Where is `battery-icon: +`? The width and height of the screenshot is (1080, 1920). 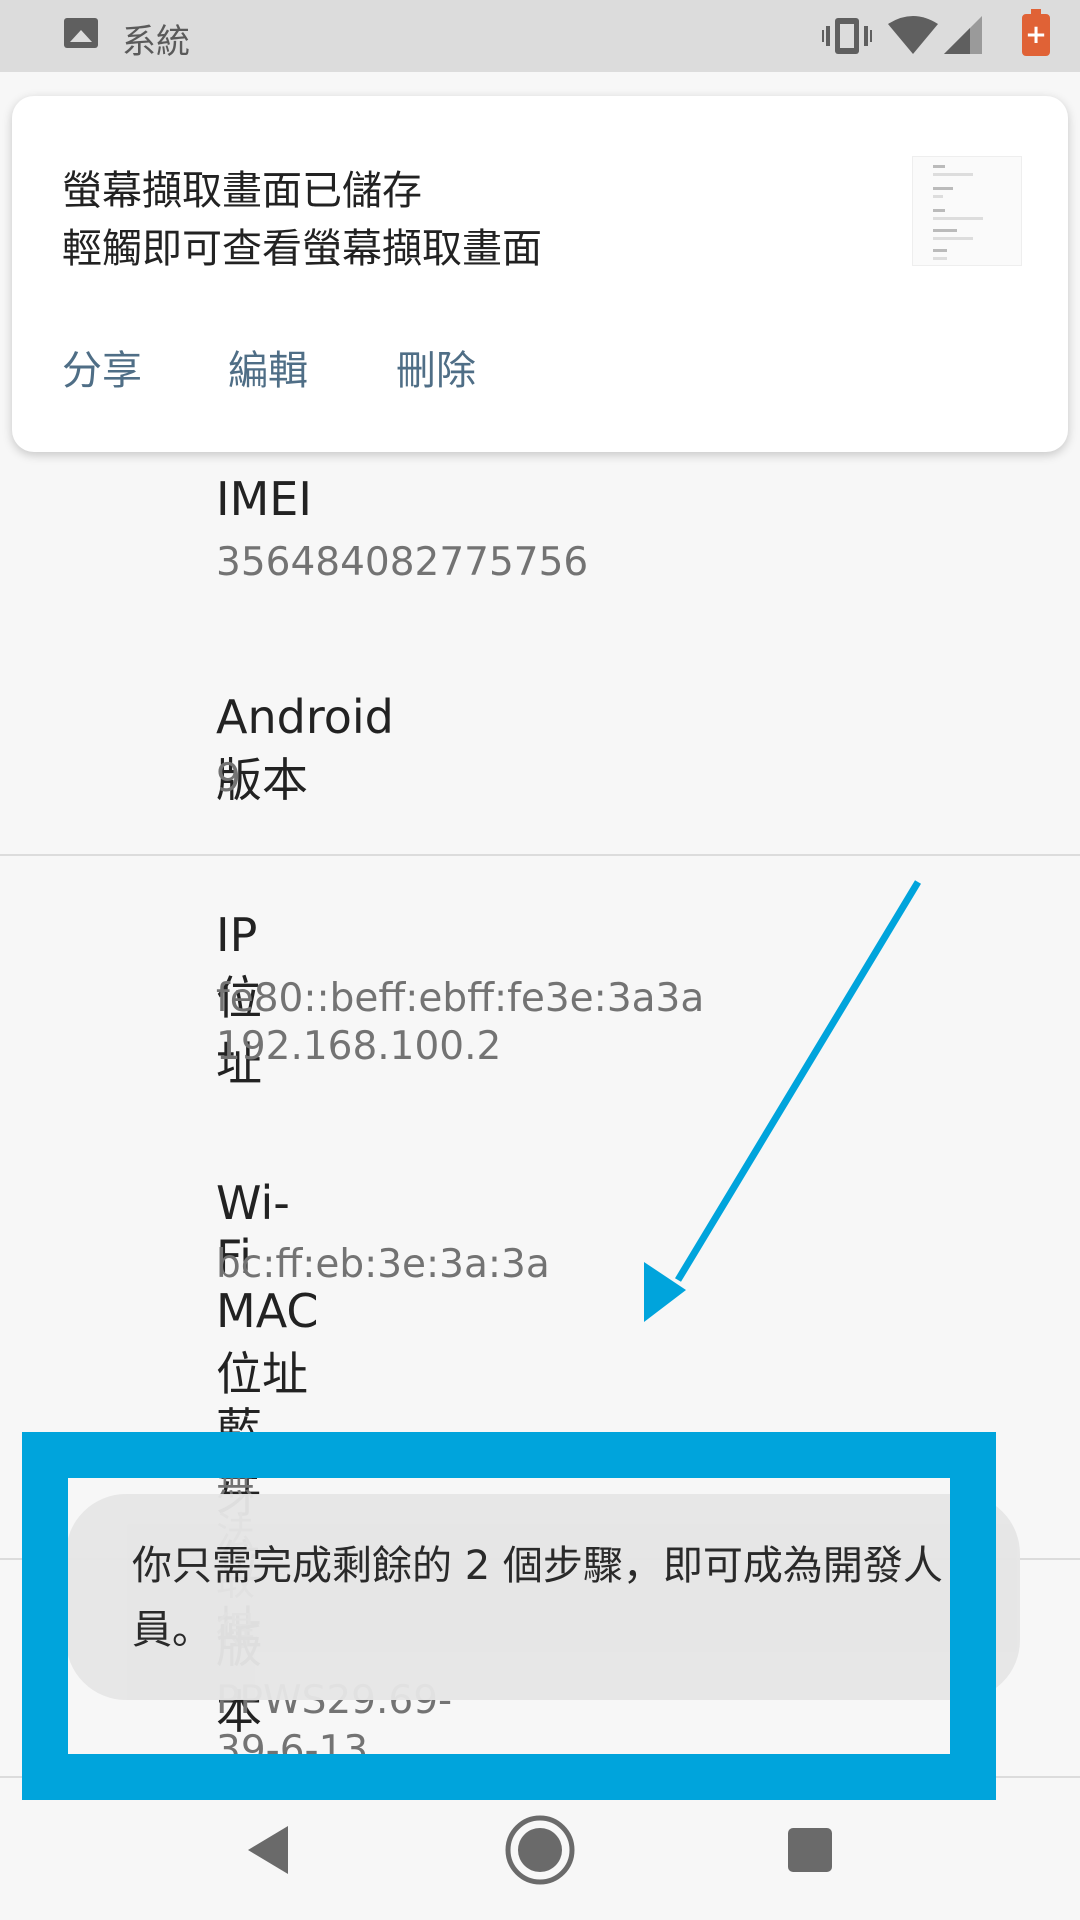 battery-icon: + is located at coordinates (1036, 32).